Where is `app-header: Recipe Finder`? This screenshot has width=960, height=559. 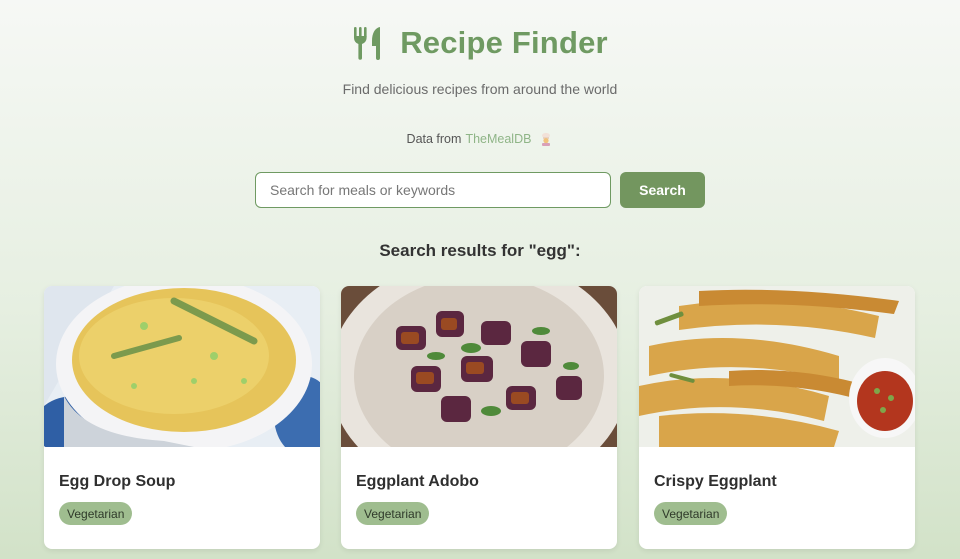
app-header: Recipe Finder is located at coordinates (480, 43).